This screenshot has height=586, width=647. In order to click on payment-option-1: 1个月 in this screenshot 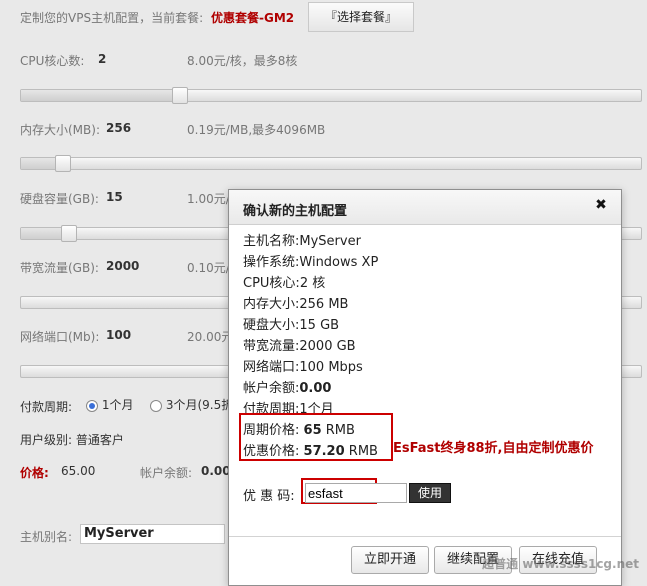, I will do `click(109, 404)`.